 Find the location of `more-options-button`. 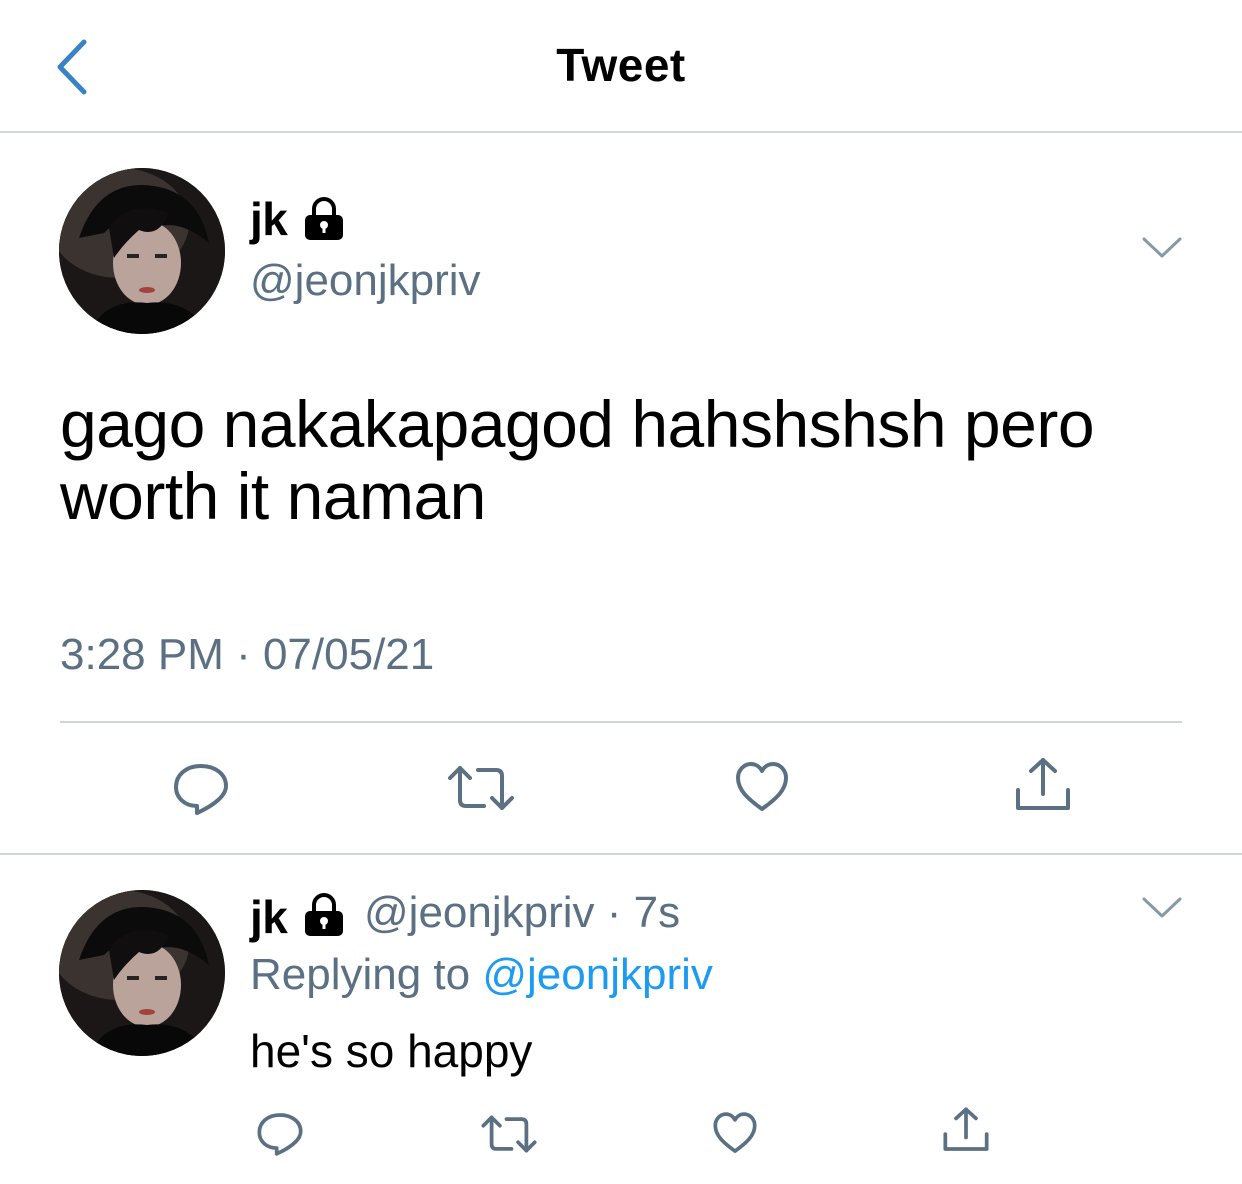

more-options-button is located at coordinates (1162, 249).